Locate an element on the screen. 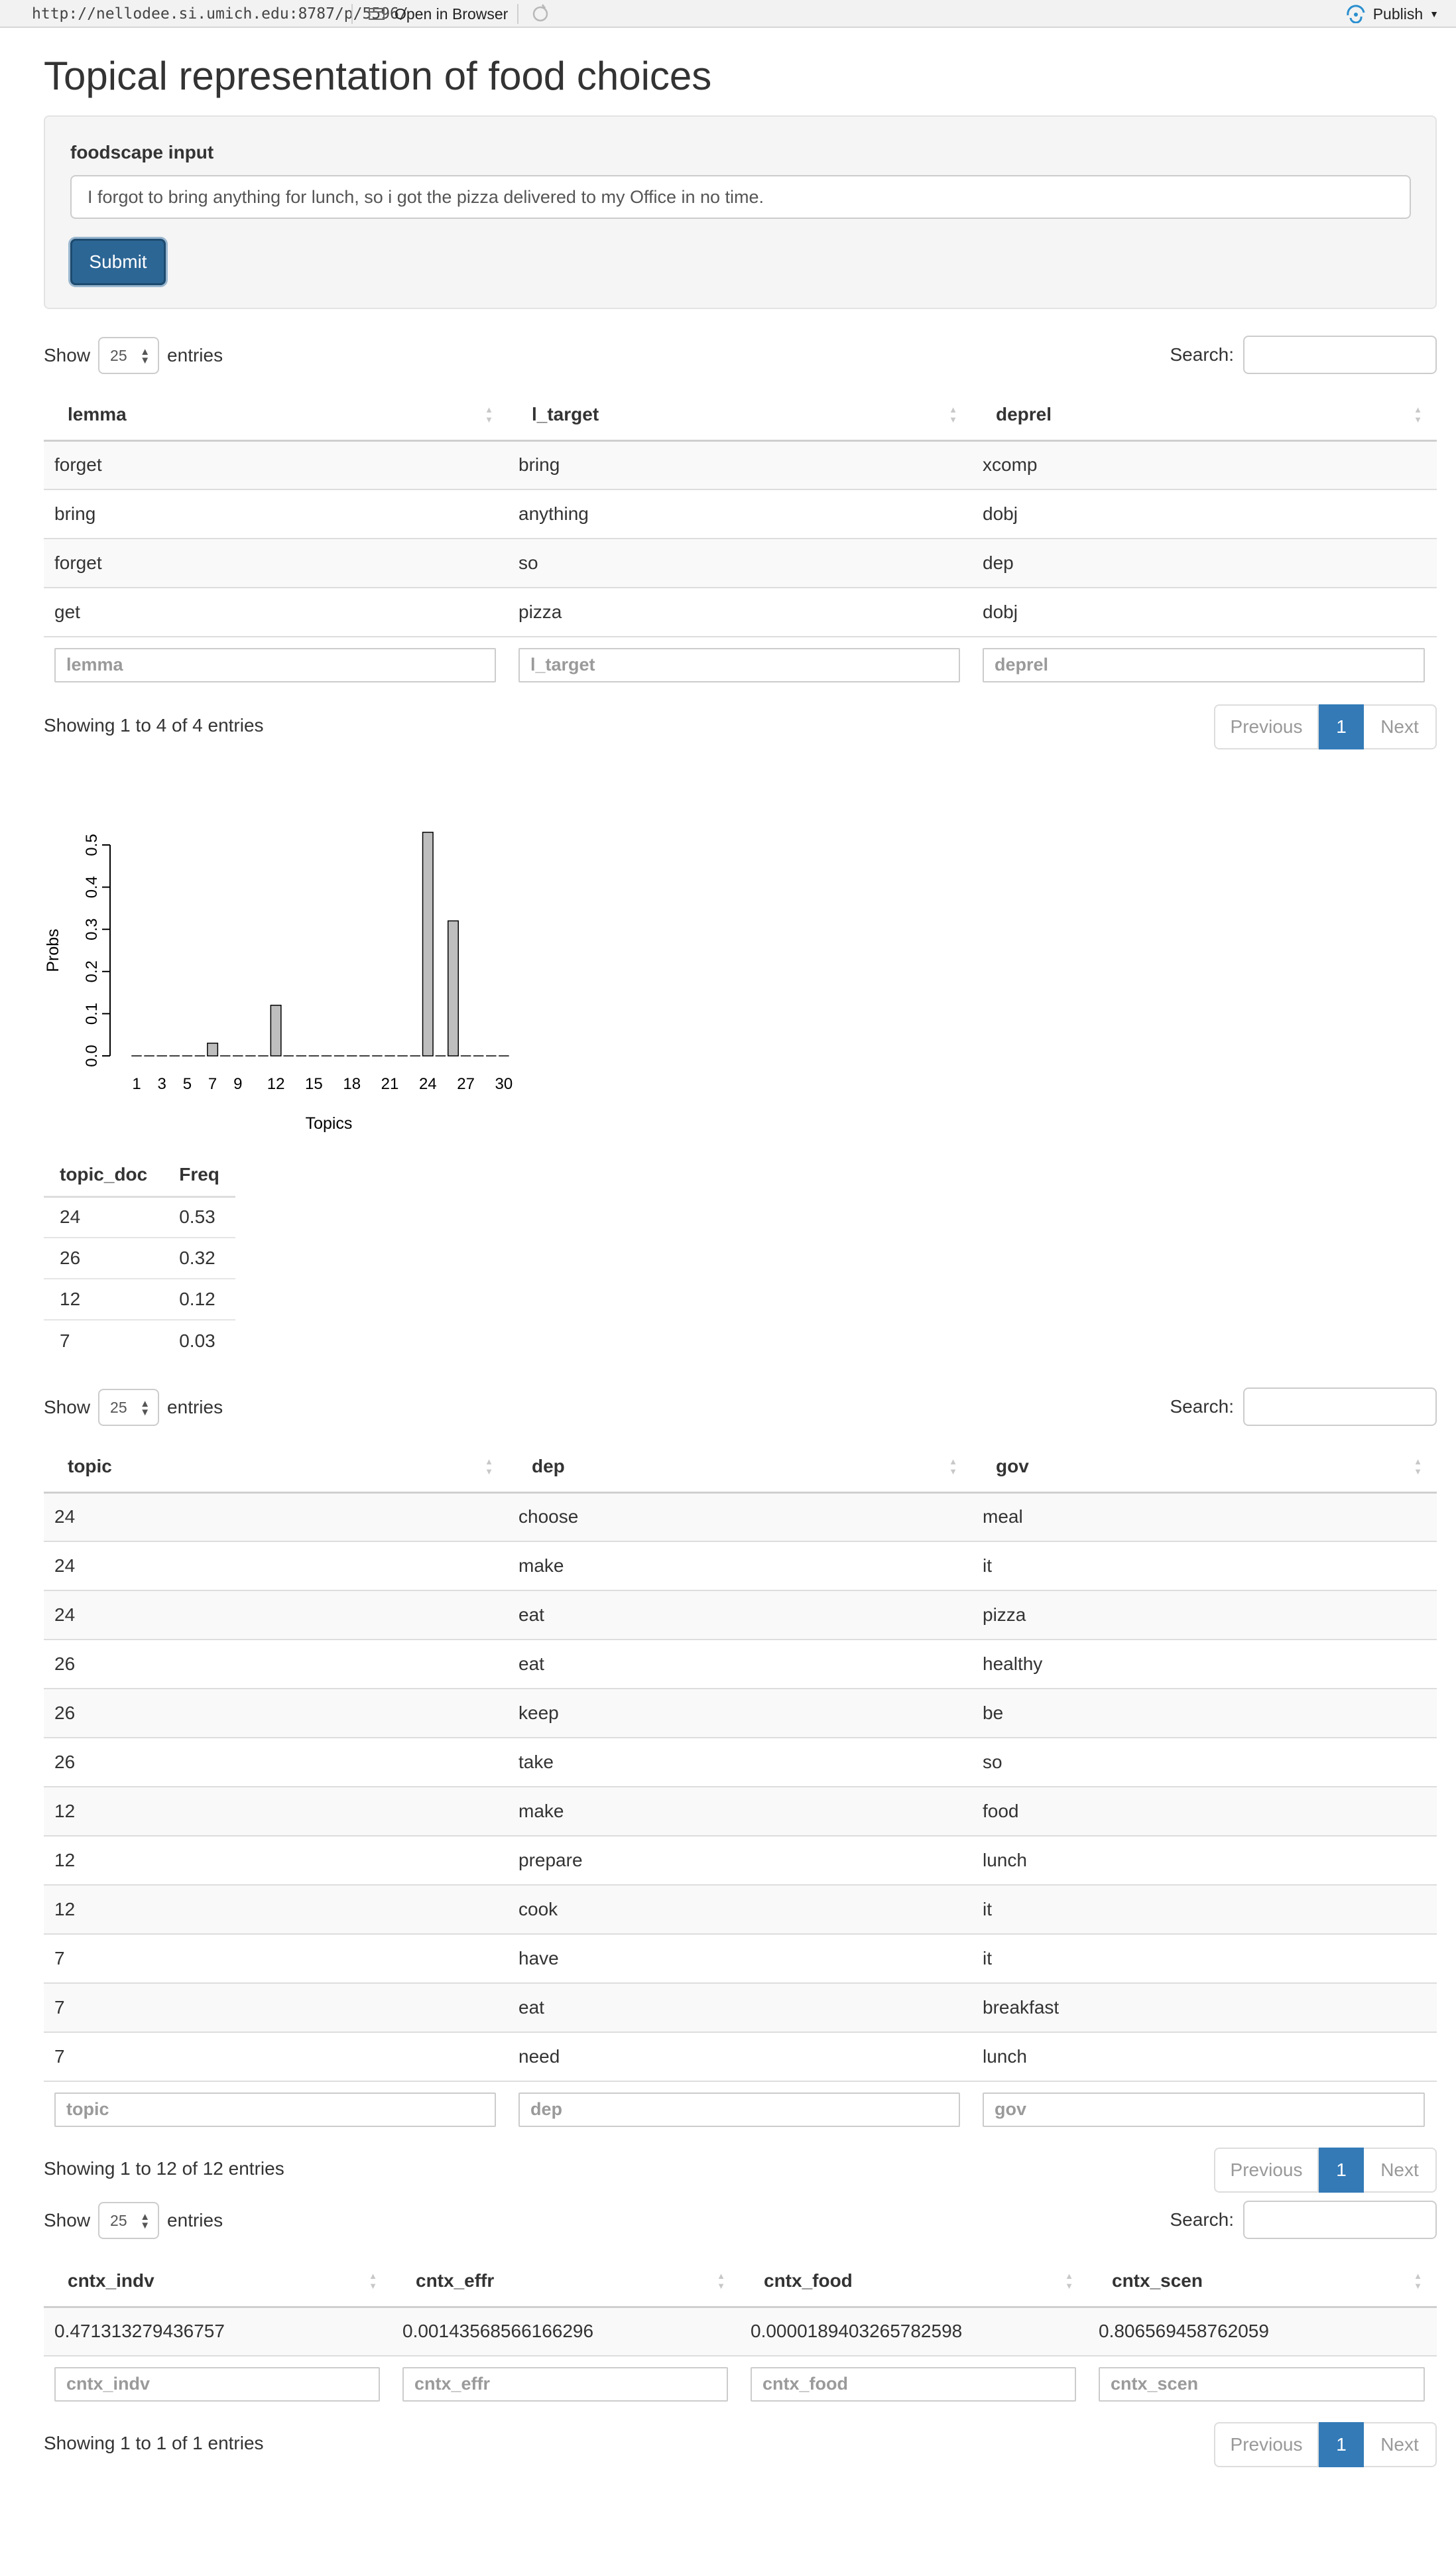  table-cell: make is located at coordinates (740, 1566).